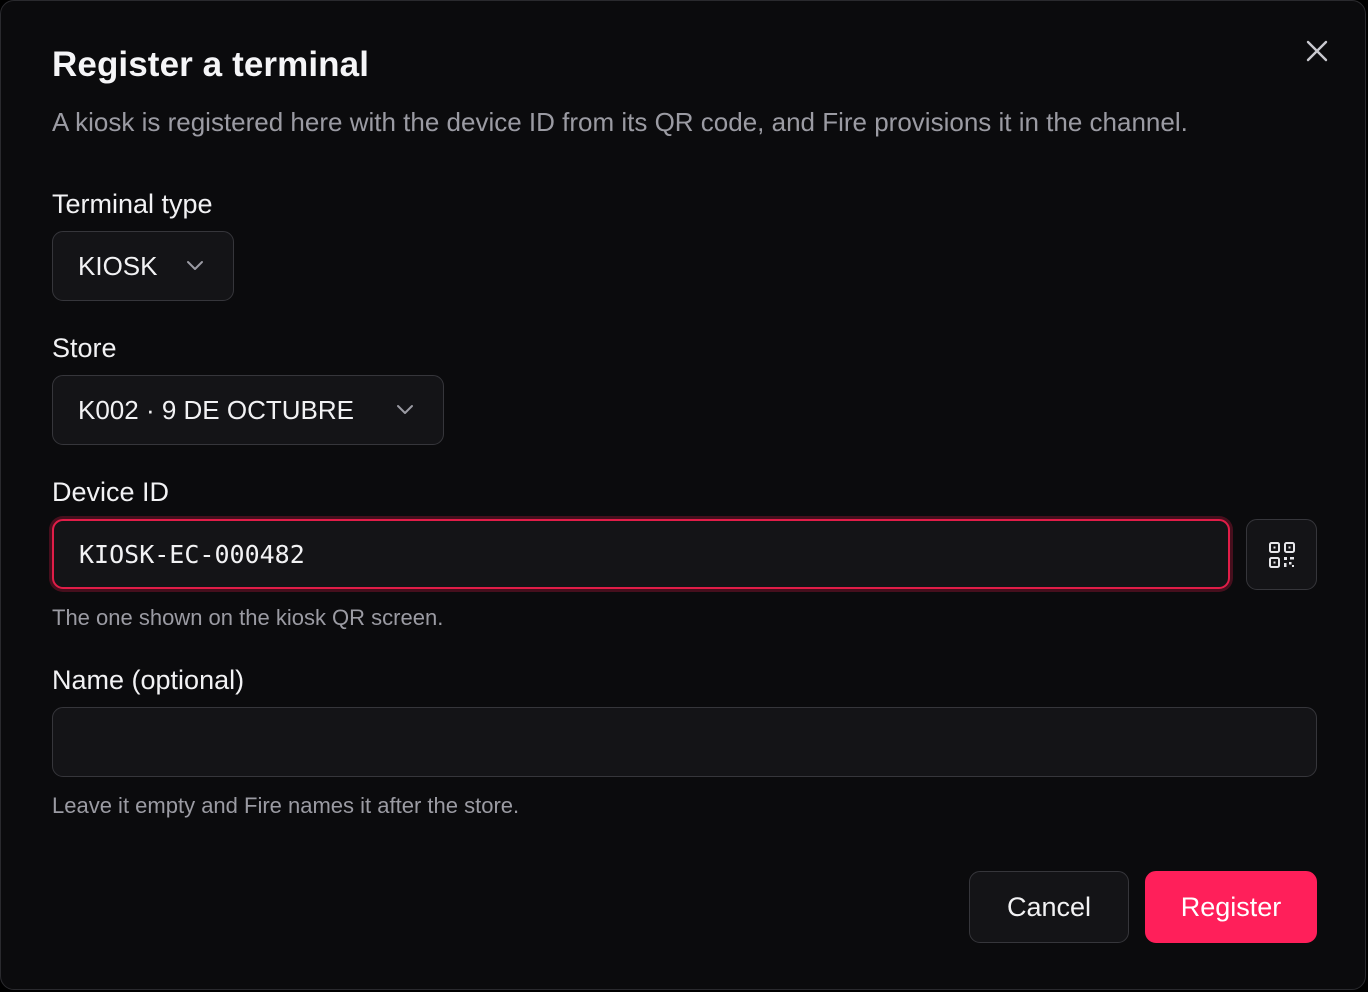  What do you see at coordinates (684, 742) in the screenshot?
I see `name-input` at bounding box center [684, 742].